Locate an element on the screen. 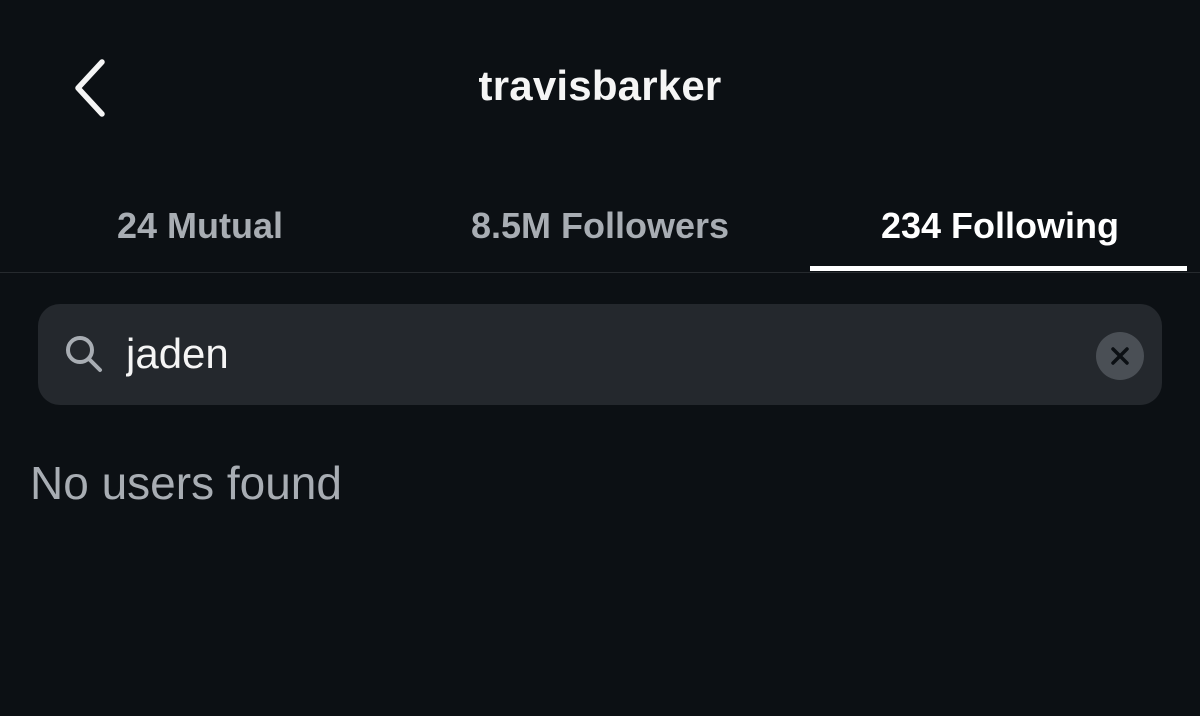  clear-search-button is located at coordinates (1120, 356).